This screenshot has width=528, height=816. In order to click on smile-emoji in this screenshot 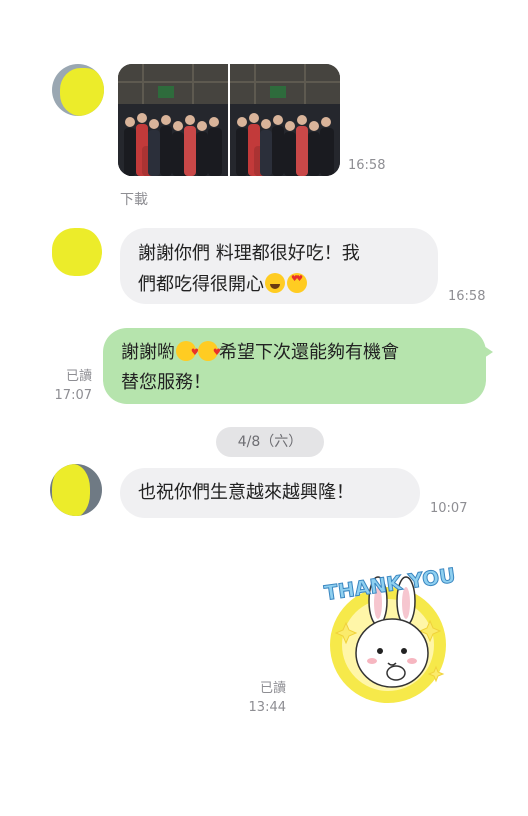, I will do `click(275, 283)`.